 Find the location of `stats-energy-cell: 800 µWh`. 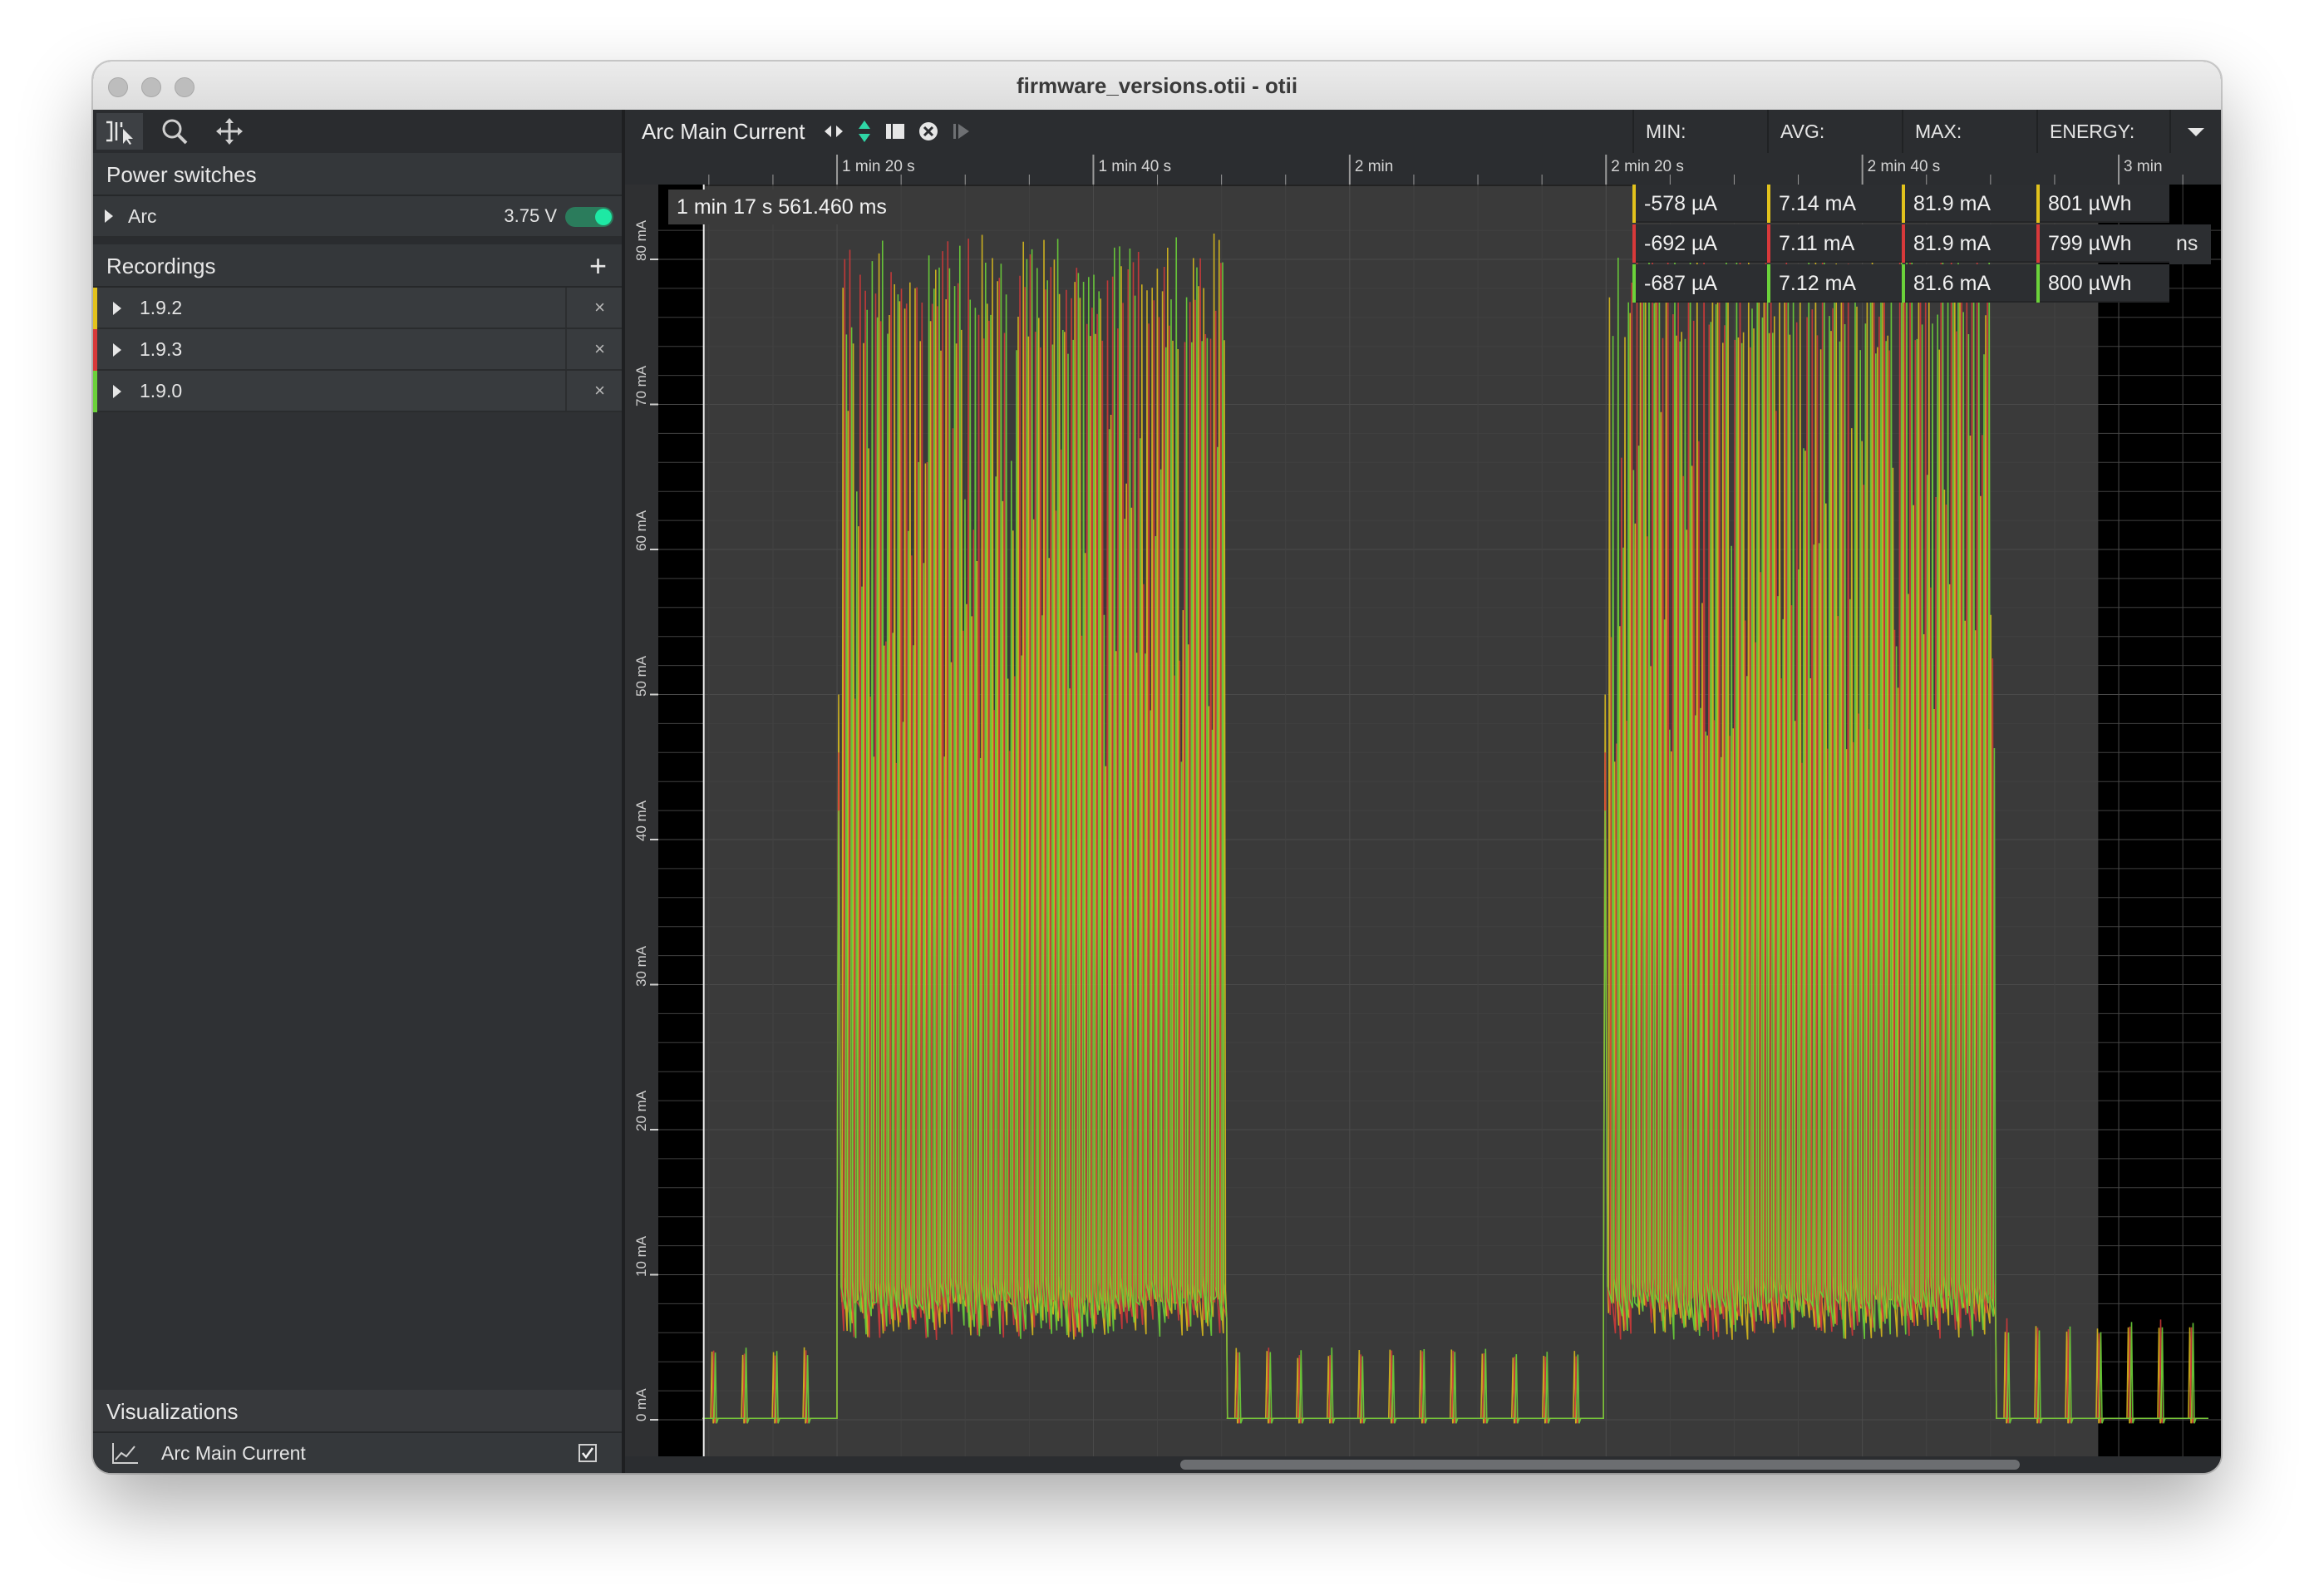

stats-energy-cell: 800 µWh is located at coordinates (2102, 283).